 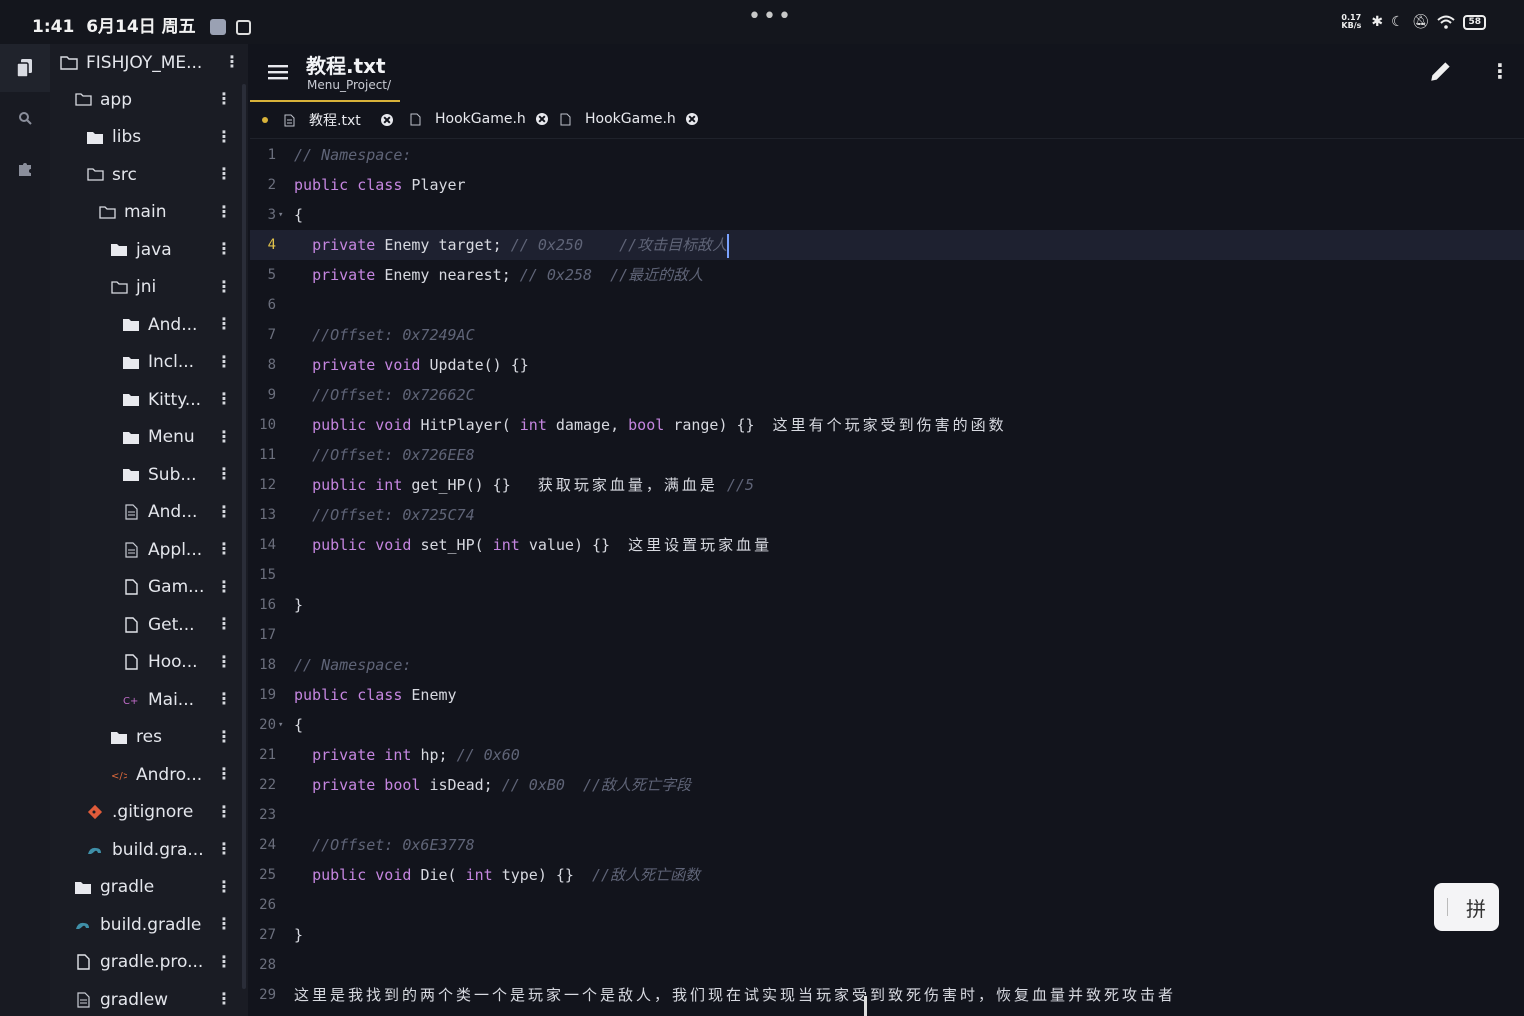 What do you see at coordinates (145, 99) in the screenshot?
I see `tree-item: app ⋮` at bounding box center [145, 99].